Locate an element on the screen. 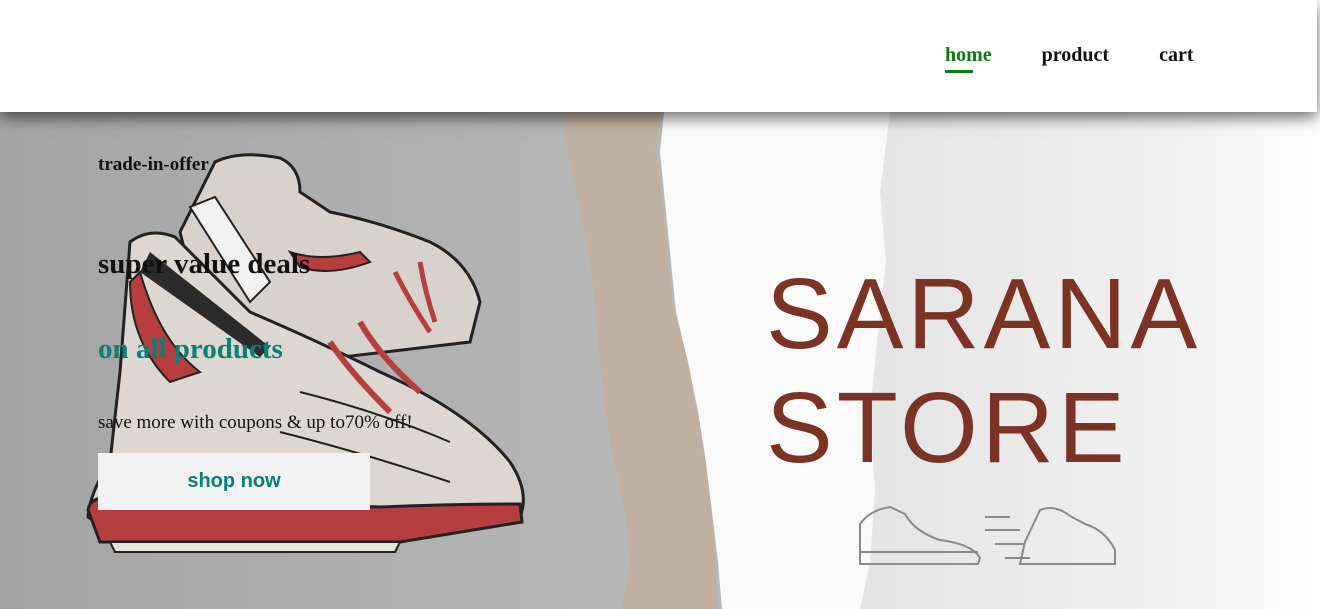 Image resolution: width=1320 pixels, height=609 pixels. main-nav: home product cart is located at coordinates (1069, 58).